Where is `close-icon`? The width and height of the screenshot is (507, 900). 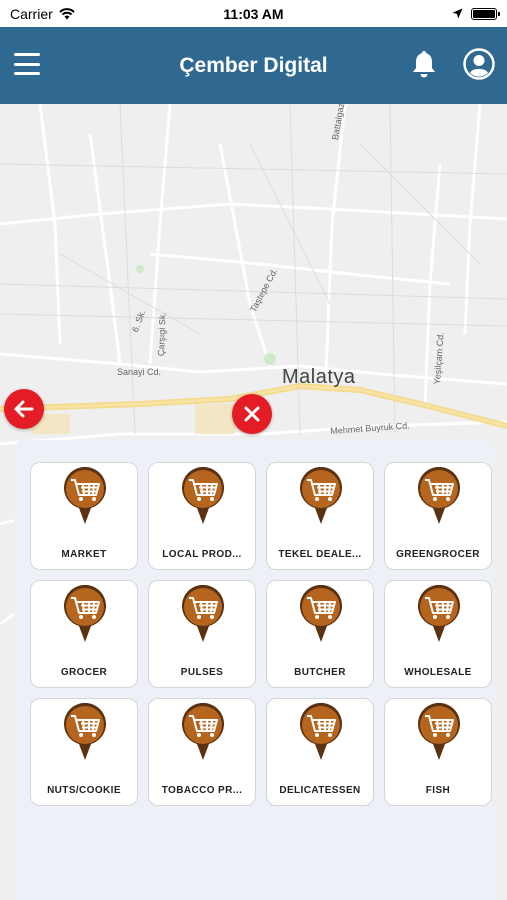
close-icon is located at coordinates (252, 414).